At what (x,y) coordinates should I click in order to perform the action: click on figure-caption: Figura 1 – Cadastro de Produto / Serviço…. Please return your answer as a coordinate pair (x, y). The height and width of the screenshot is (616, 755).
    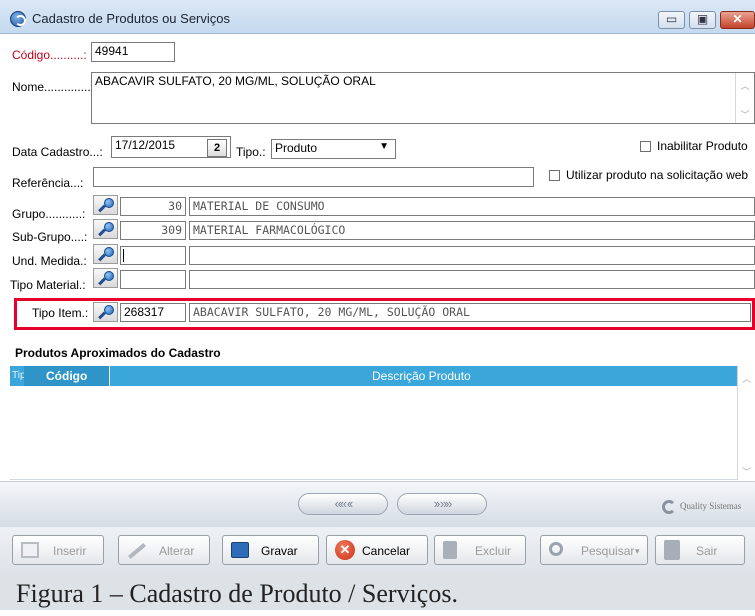
    Looking at the image, I should click on (377, 591).